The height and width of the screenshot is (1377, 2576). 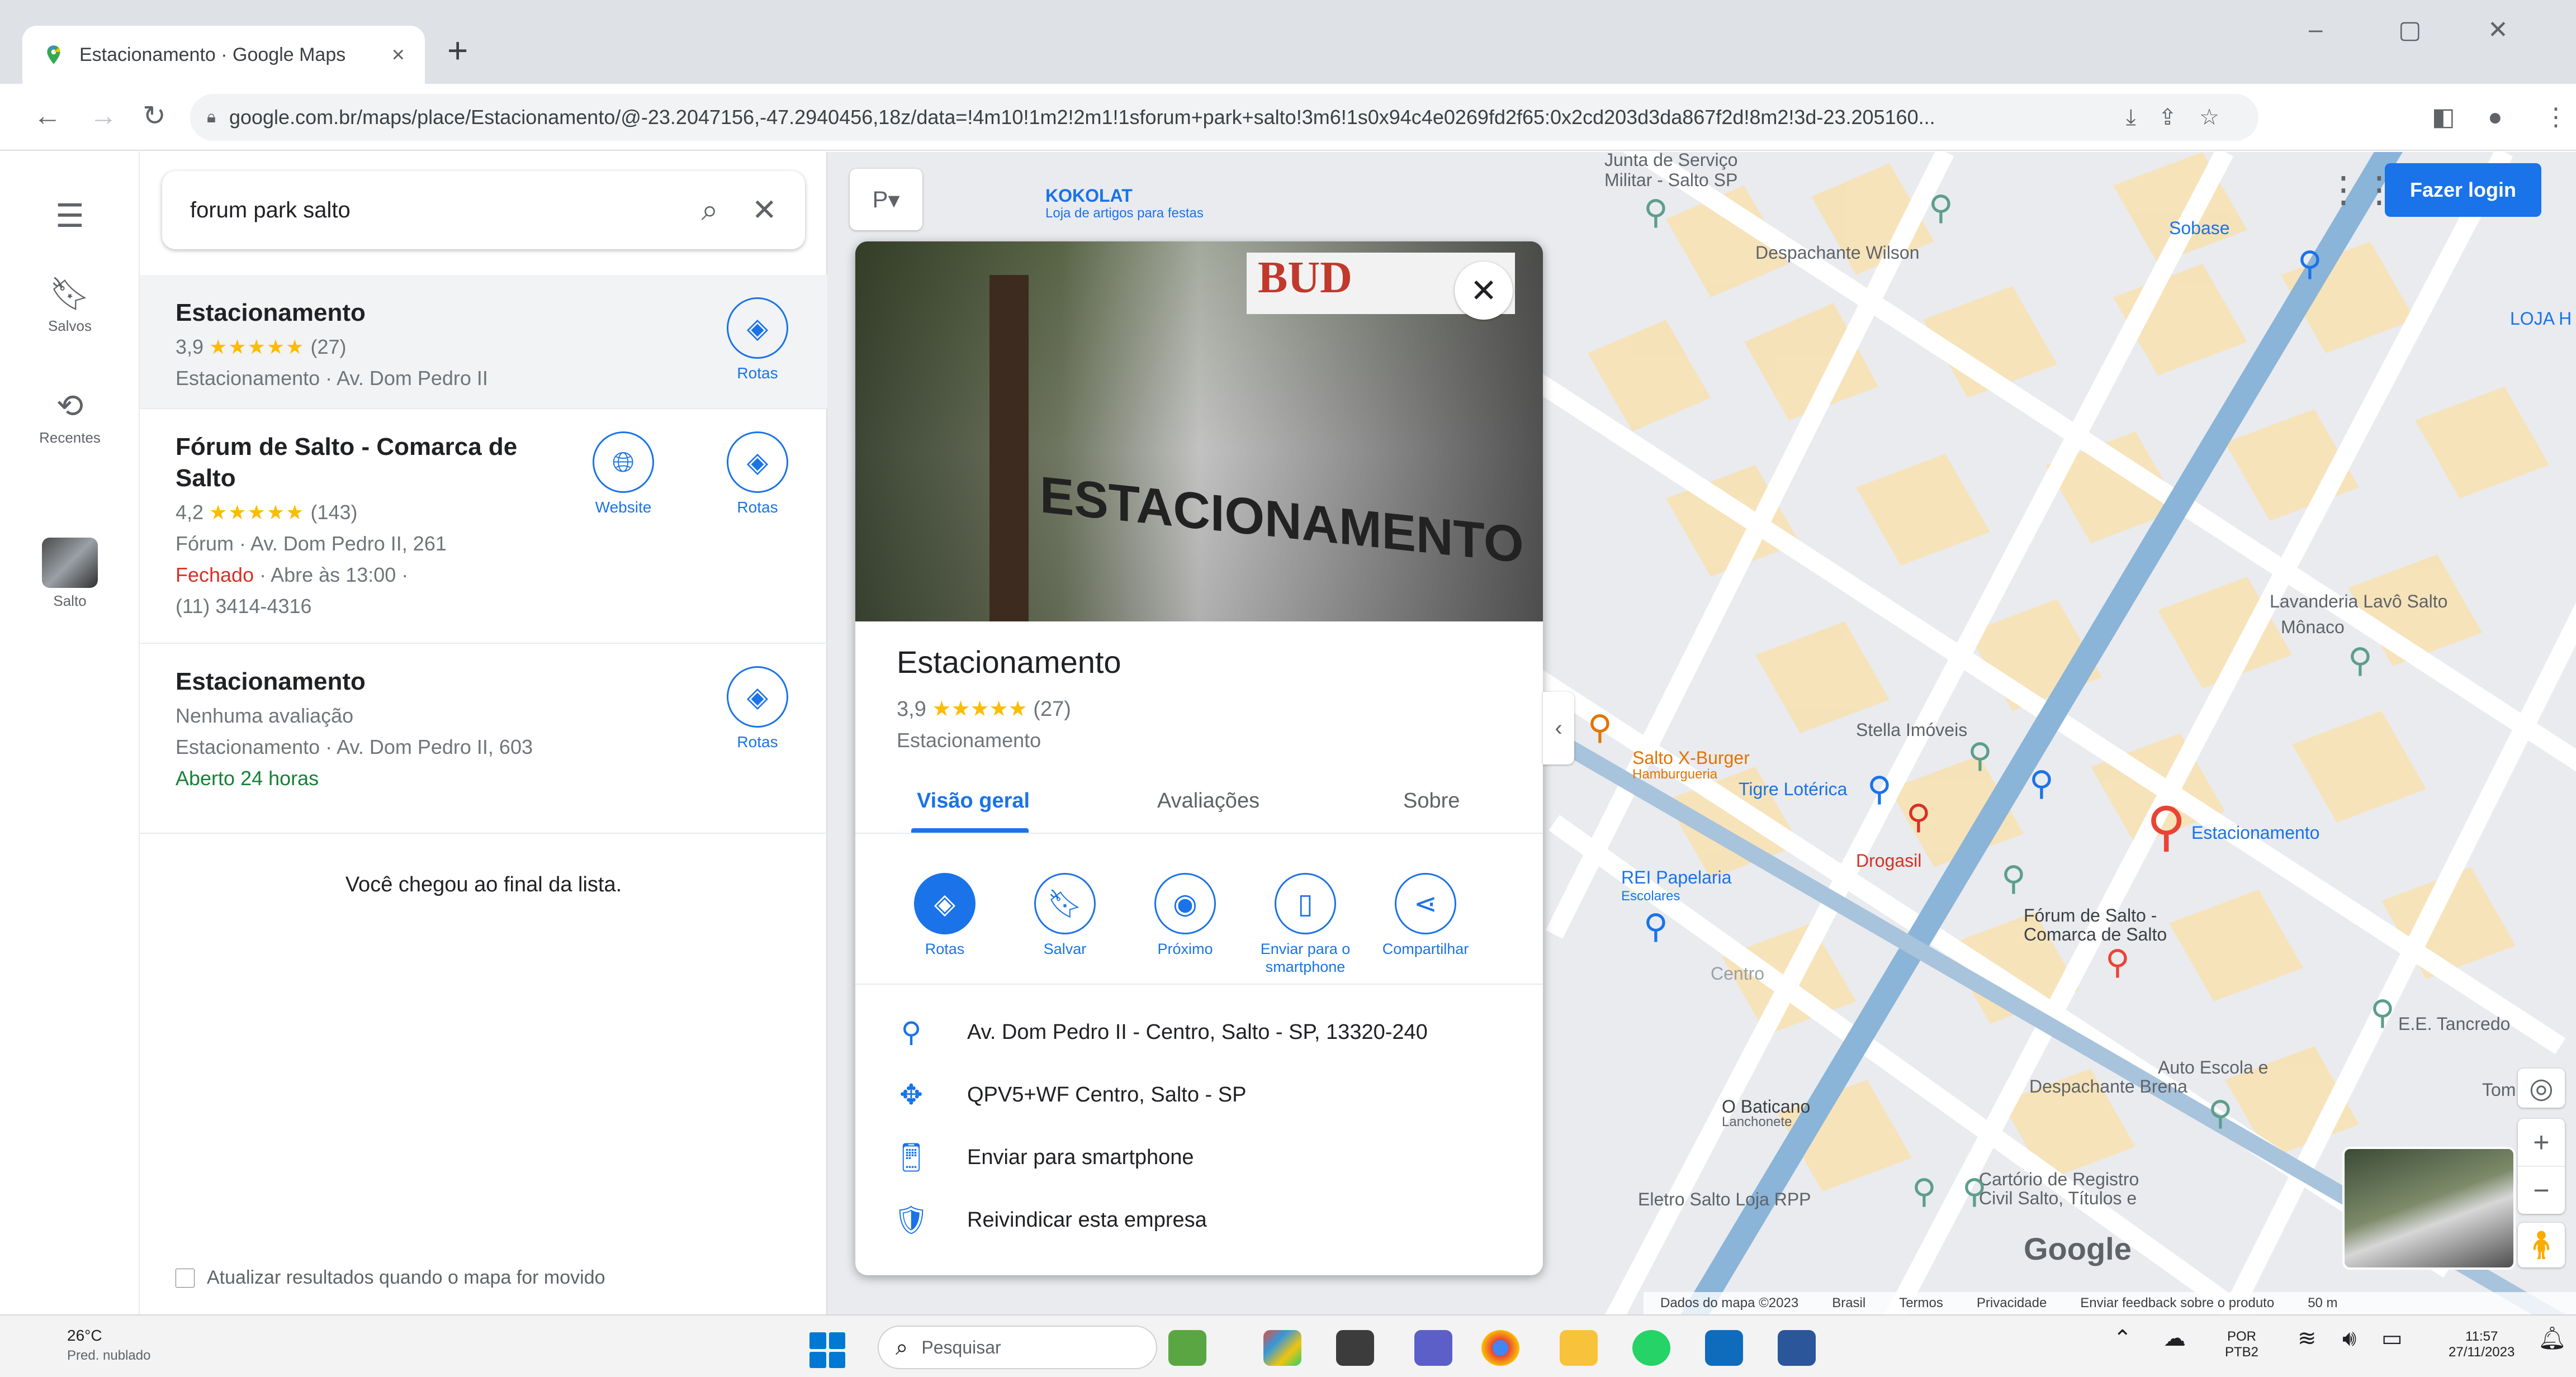 I want to click on tray-chevron-icon: ⌃, so click(x=2122, y=1338).